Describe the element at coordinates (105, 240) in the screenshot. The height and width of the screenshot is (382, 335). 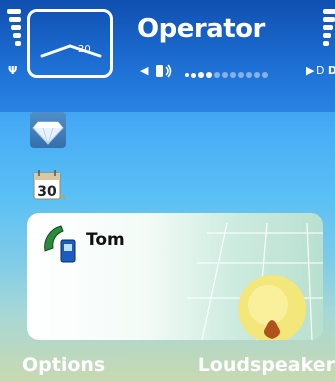
I see `caller-name: Tom` at that location.